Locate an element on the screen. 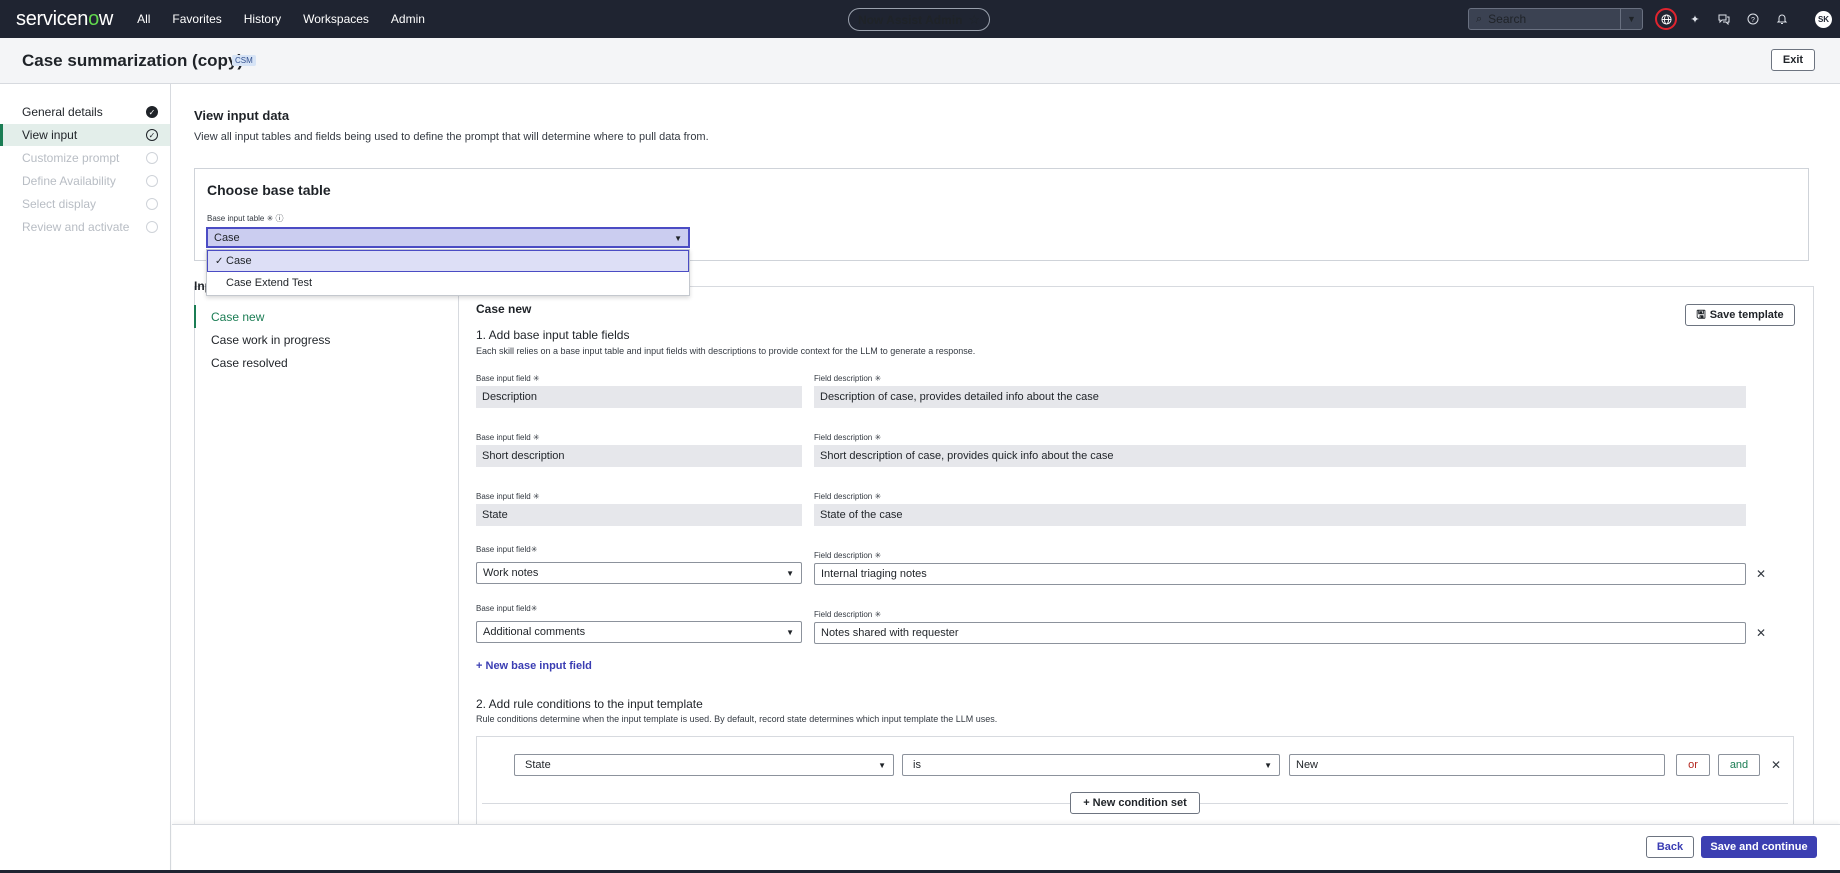 Image resolution: width=1840 pixels, height=873 pixels. new-condition-set-button: + New condition set is located at coordinates (1135, 803).